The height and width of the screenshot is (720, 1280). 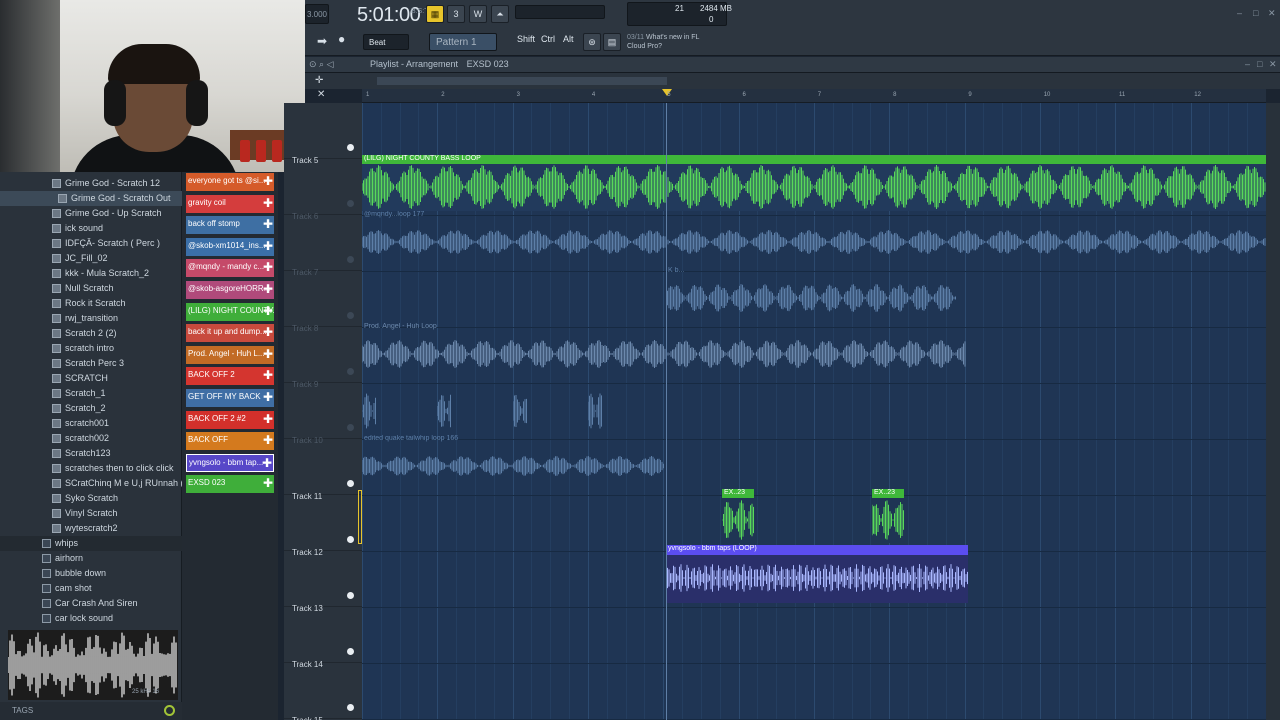 I want to click on picker-item: @mqndy - mandy c... ✚, so click(x=230, y=268).